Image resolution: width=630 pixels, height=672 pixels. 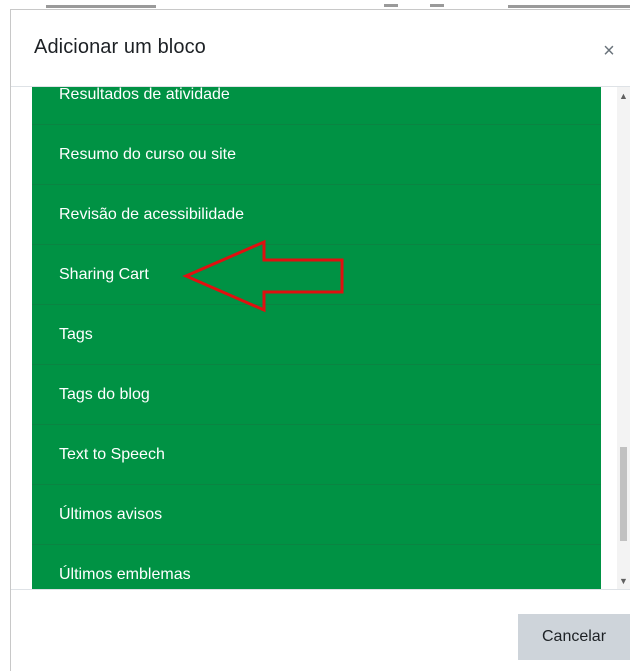 I want to click on scrollbar: ▲ ▼, so click(x=623, y=338).